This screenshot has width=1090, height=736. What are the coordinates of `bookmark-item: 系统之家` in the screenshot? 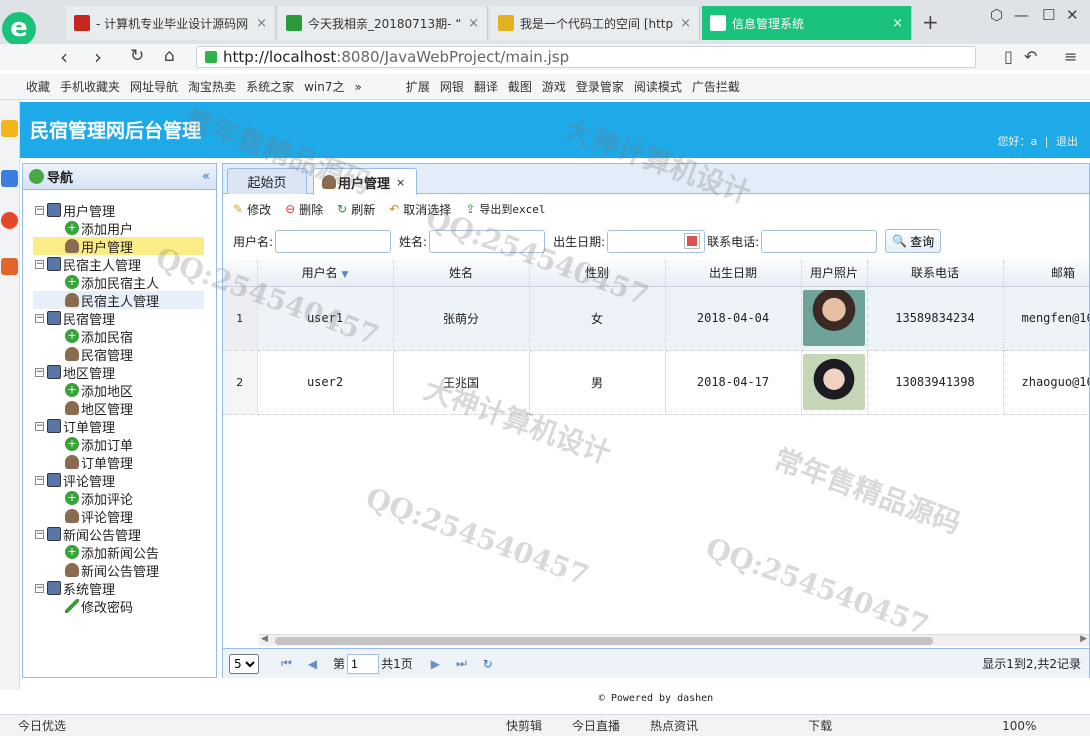 It's located at (270, 86).